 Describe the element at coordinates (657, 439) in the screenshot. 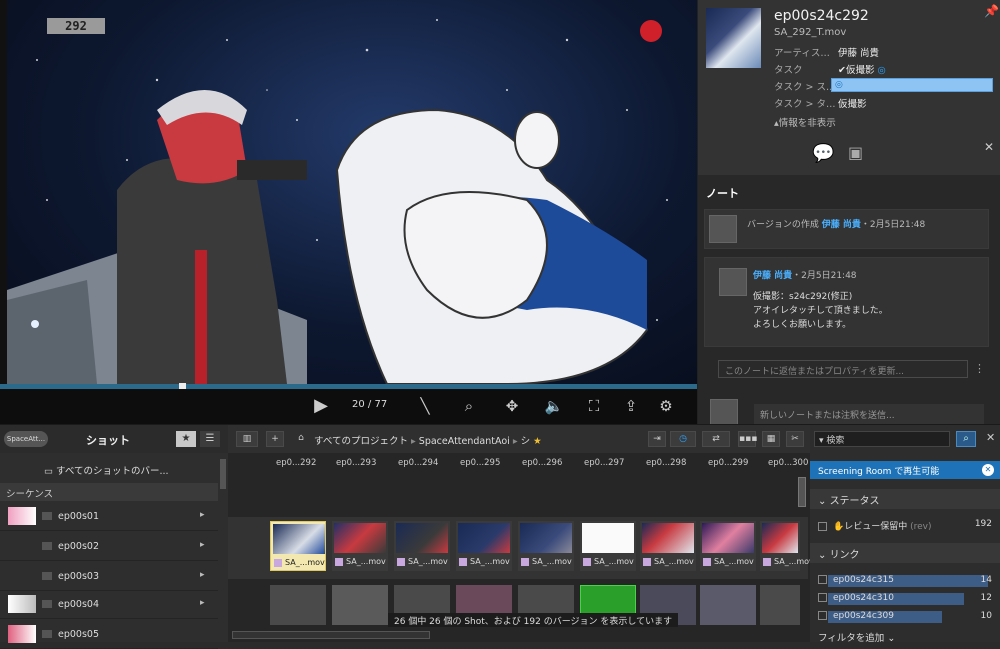

I see `export-icon: ⇥` at that location.